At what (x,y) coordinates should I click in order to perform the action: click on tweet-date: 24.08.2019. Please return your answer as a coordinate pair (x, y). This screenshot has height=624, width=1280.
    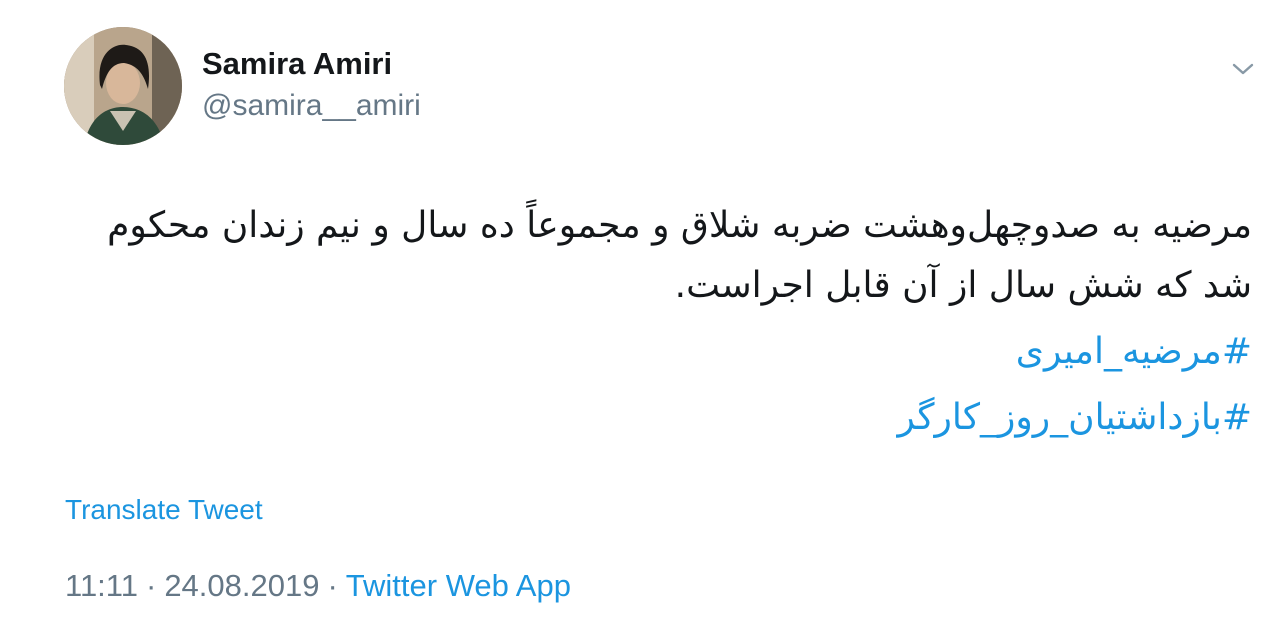
    Looking at the image, I should click on (241, 585).